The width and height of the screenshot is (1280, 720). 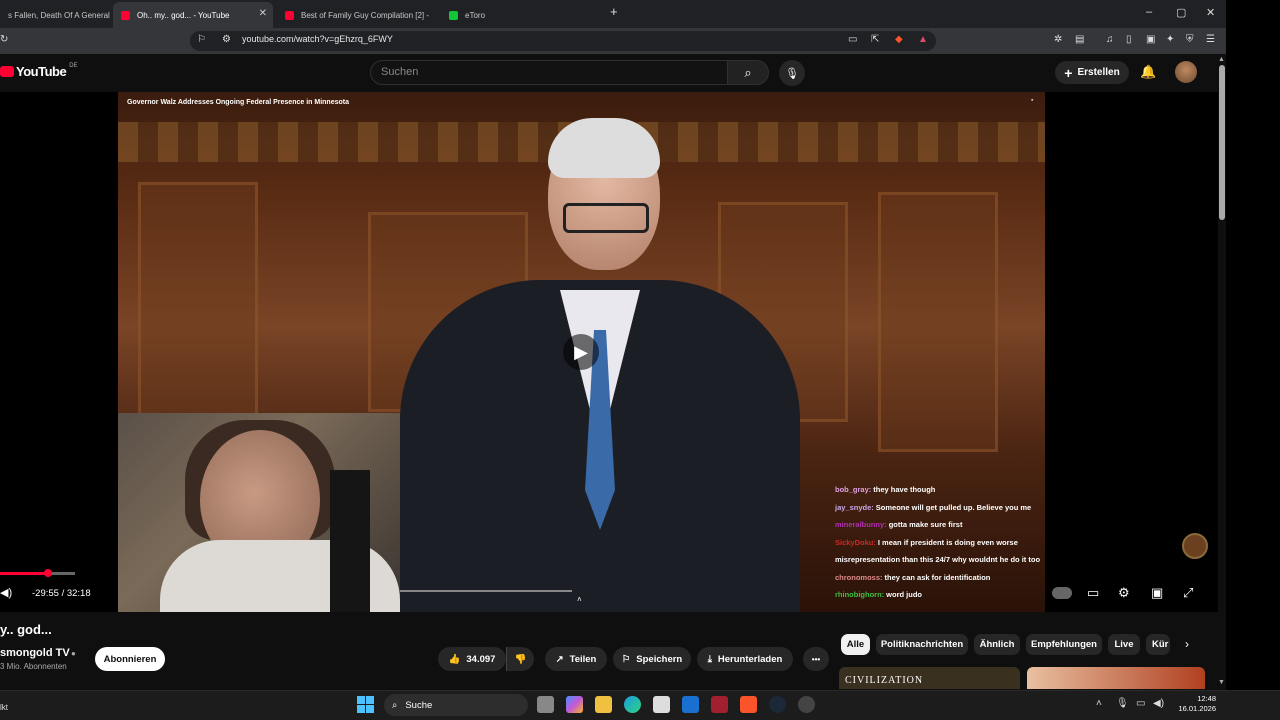 I want to click on mail-icon, so click(x=690, y=704).